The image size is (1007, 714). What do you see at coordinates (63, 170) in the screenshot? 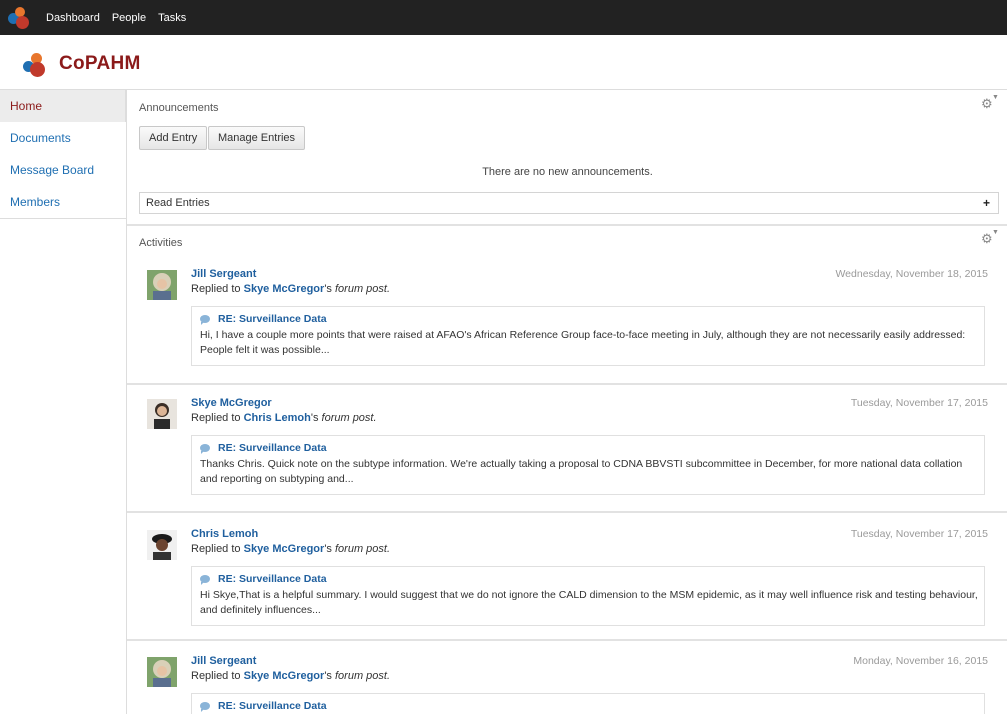
I see `sidebar-item-message-board: Message Board` at bounding box center [63, 170].